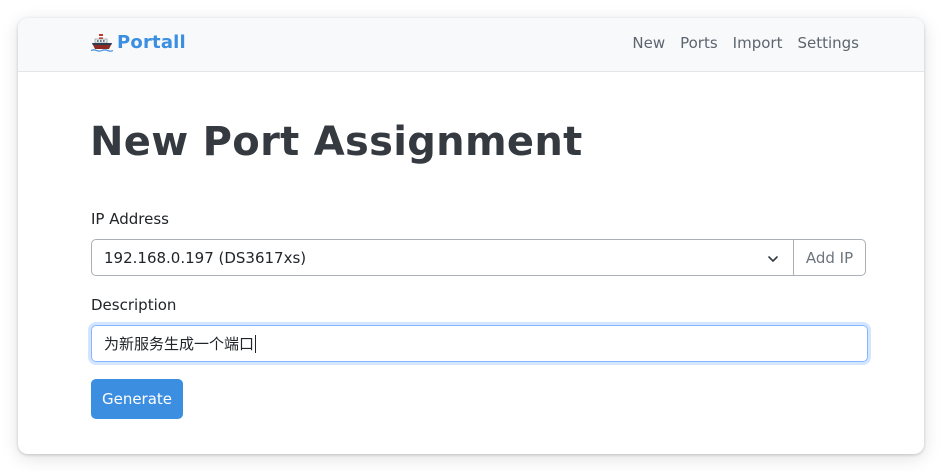 Image resolution: width=942 pixels, height=472 pixels. Describe the element at coordinates (336, 142) in the screenshot. I see `page-title: New Port Assignment` at that location.